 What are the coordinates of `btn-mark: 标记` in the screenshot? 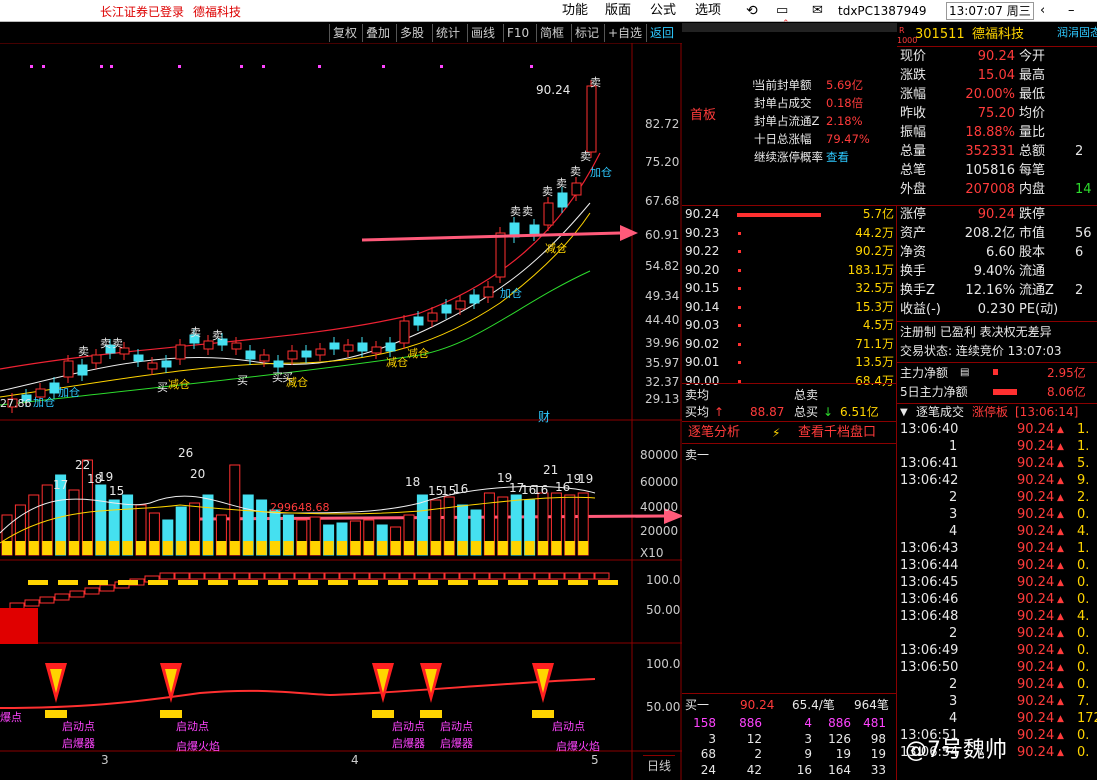 It's located at (586, 33).